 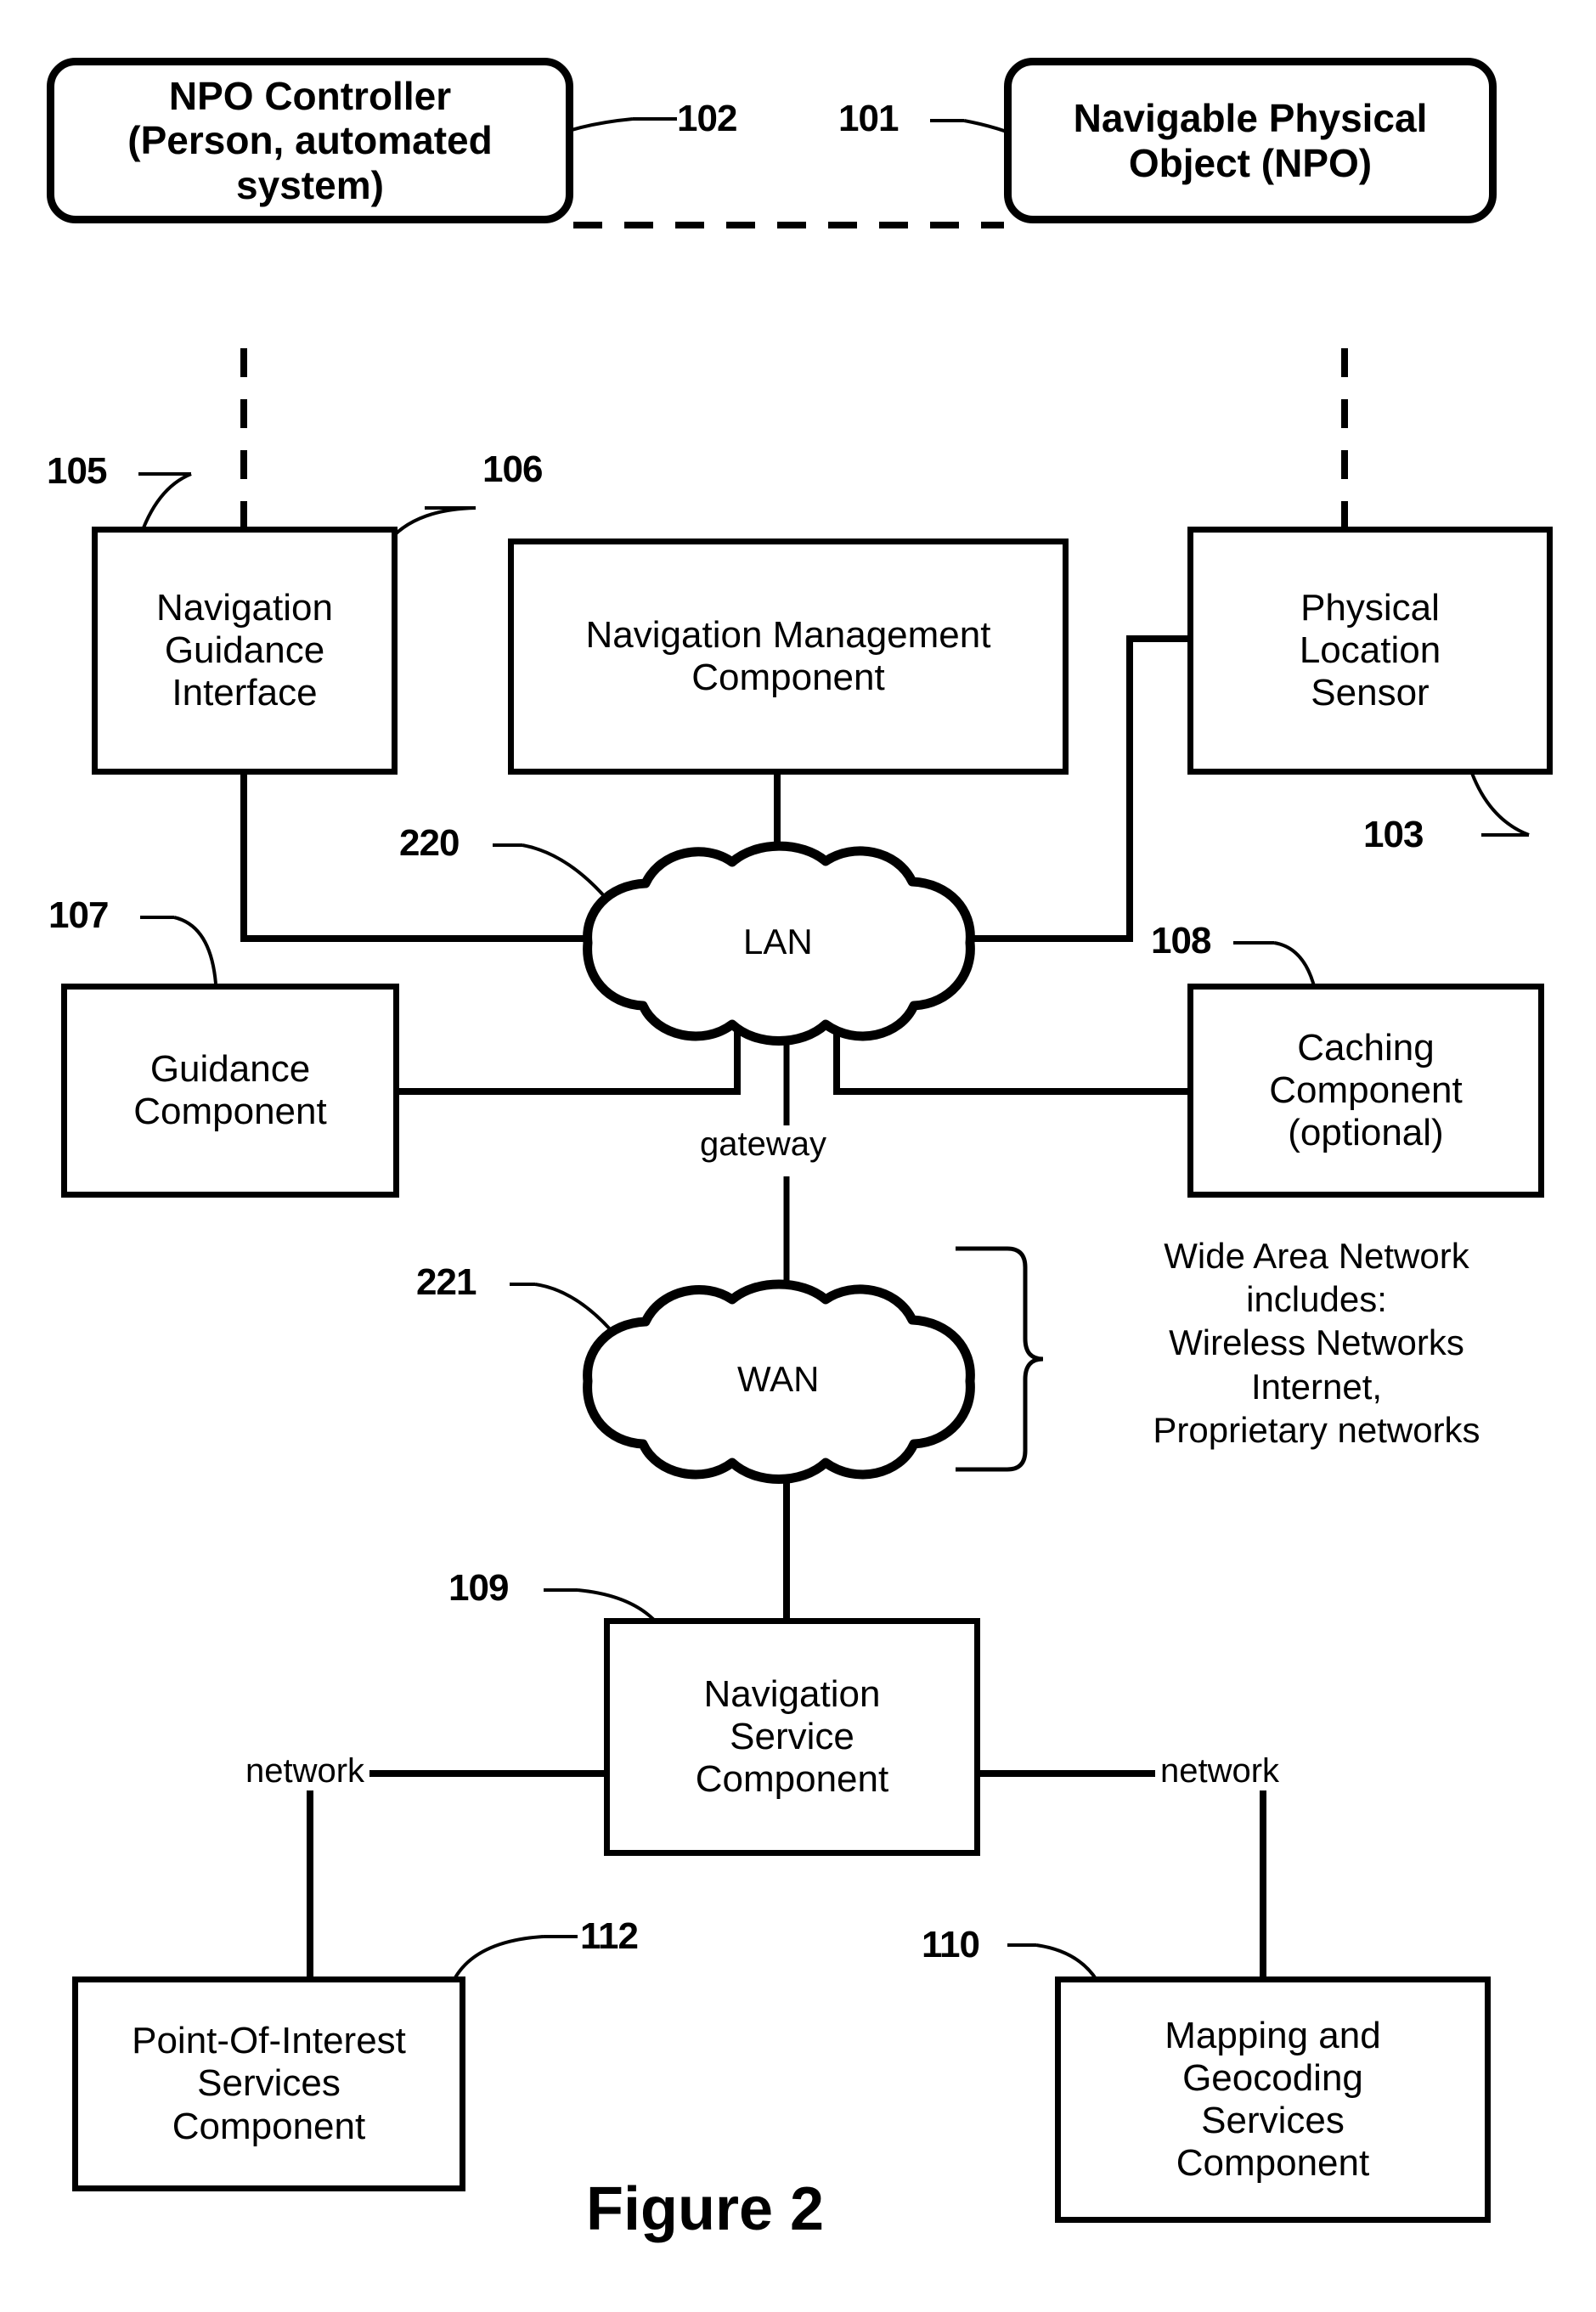 I want to click on node-guidance-component: Guidance Component, so click(x=230, y=1091).